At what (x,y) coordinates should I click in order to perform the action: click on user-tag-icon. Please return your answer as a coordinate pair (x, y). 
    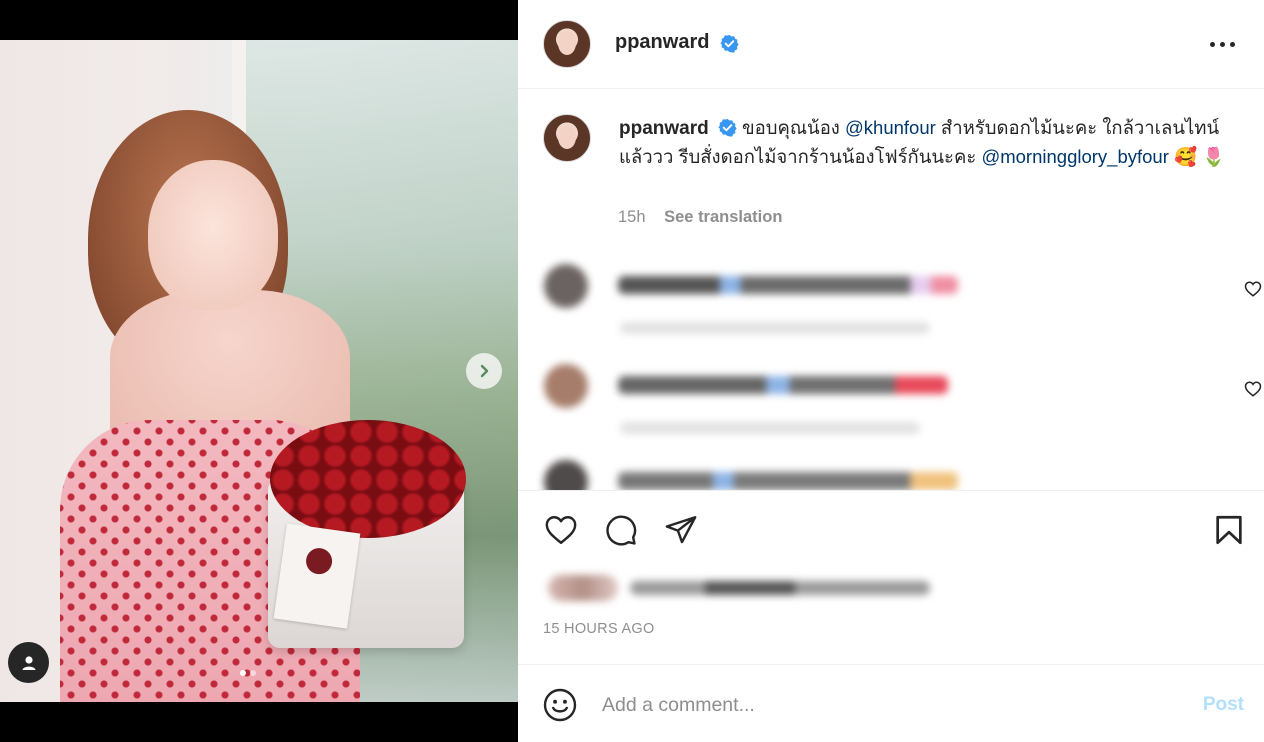
    Looking at the image, I should click on (28, 662).